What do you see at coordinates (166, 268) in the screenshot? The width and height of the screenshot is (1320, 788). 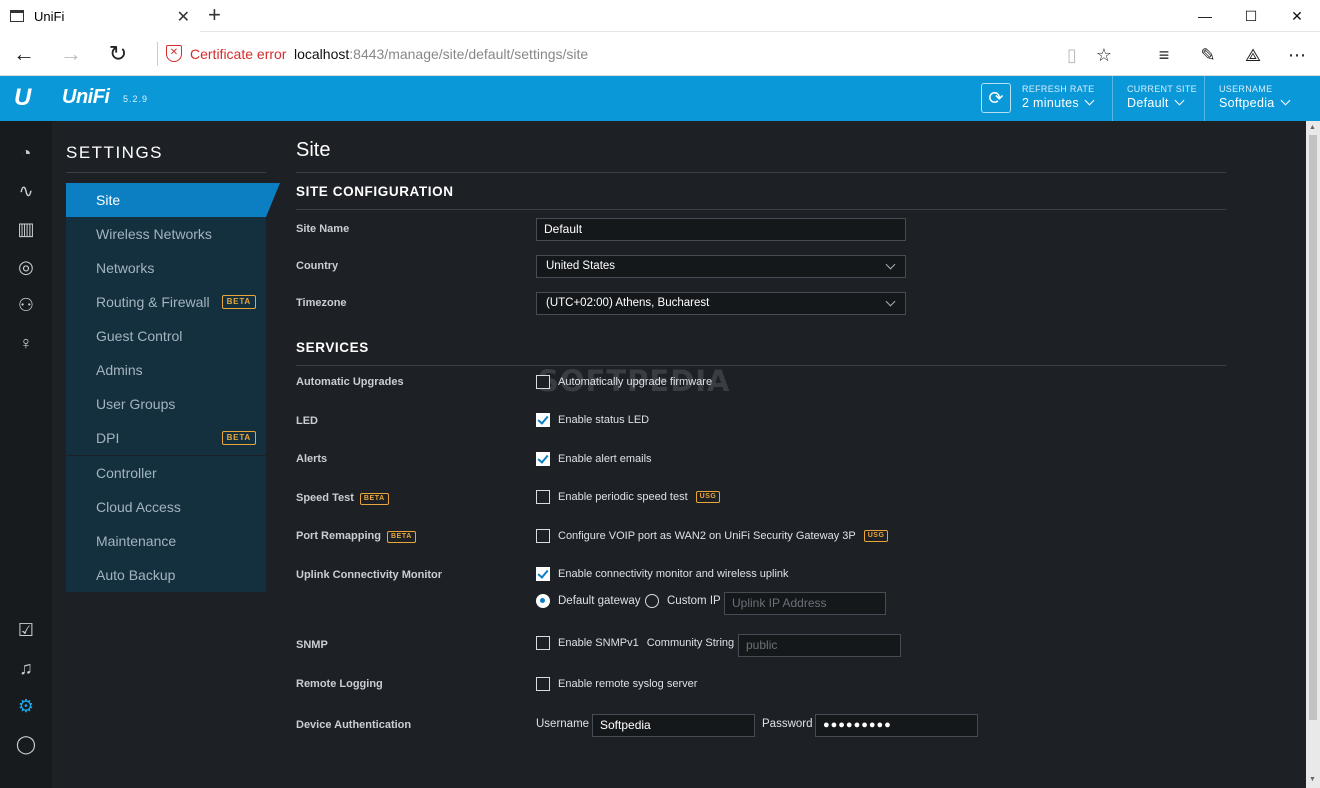 I see `settings-nav-networks: Networks` at bounding box center [166, 268].